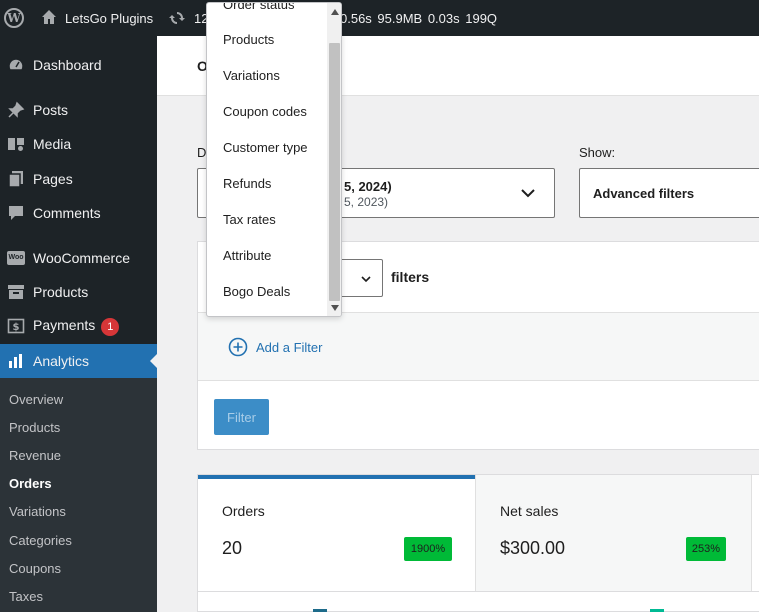 This screenshot has width=759, height=612. What do you see at coordinates (177, 18) in the screenshot?
I see `updates-icon` at bounding box center [177, 18].